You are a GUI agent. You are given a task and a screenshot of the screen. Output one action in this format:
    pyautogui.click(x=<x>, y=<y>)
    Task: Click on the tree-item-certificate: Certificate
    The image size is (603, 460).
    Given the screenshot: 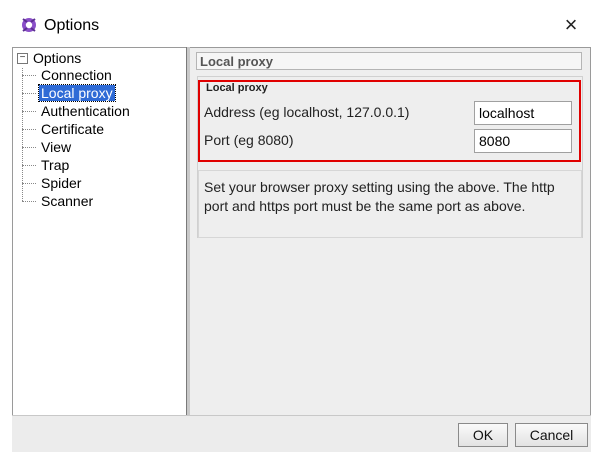 What is the action you would take?
    pyautogui.click(x=64, y=129)
    